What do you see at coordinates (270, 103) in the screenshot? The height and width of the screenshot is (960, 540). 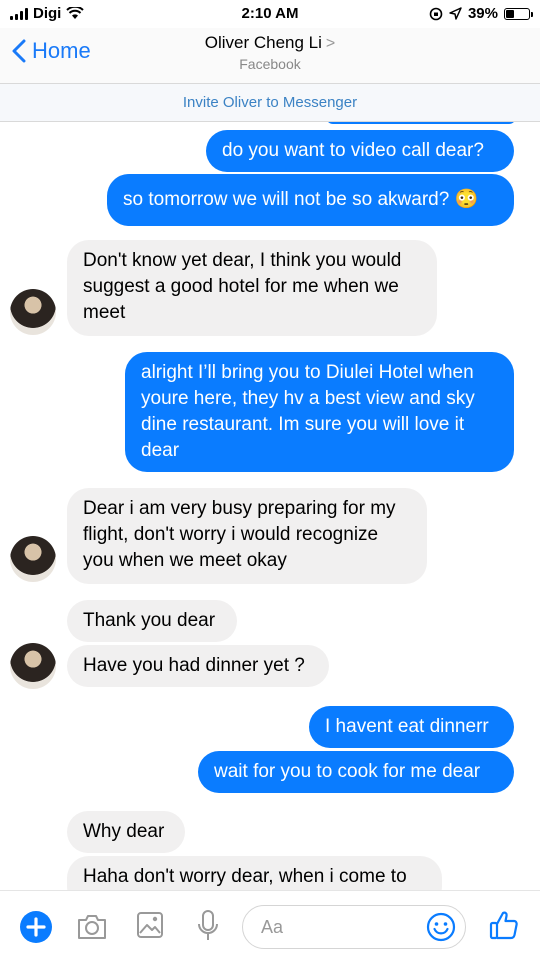 I see `invite-banner: Invite Oliver to Messenger` at bounding box center [270, 103].